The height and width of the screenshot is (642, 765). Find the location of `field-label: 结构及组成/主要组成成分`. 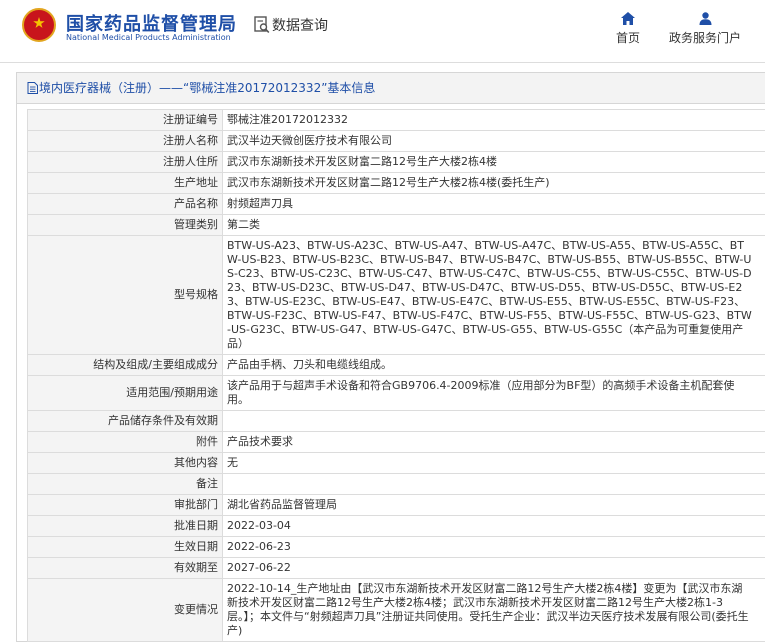

field-label: 结构及组成/主要组成成分 is located at coordinates (125, 365).